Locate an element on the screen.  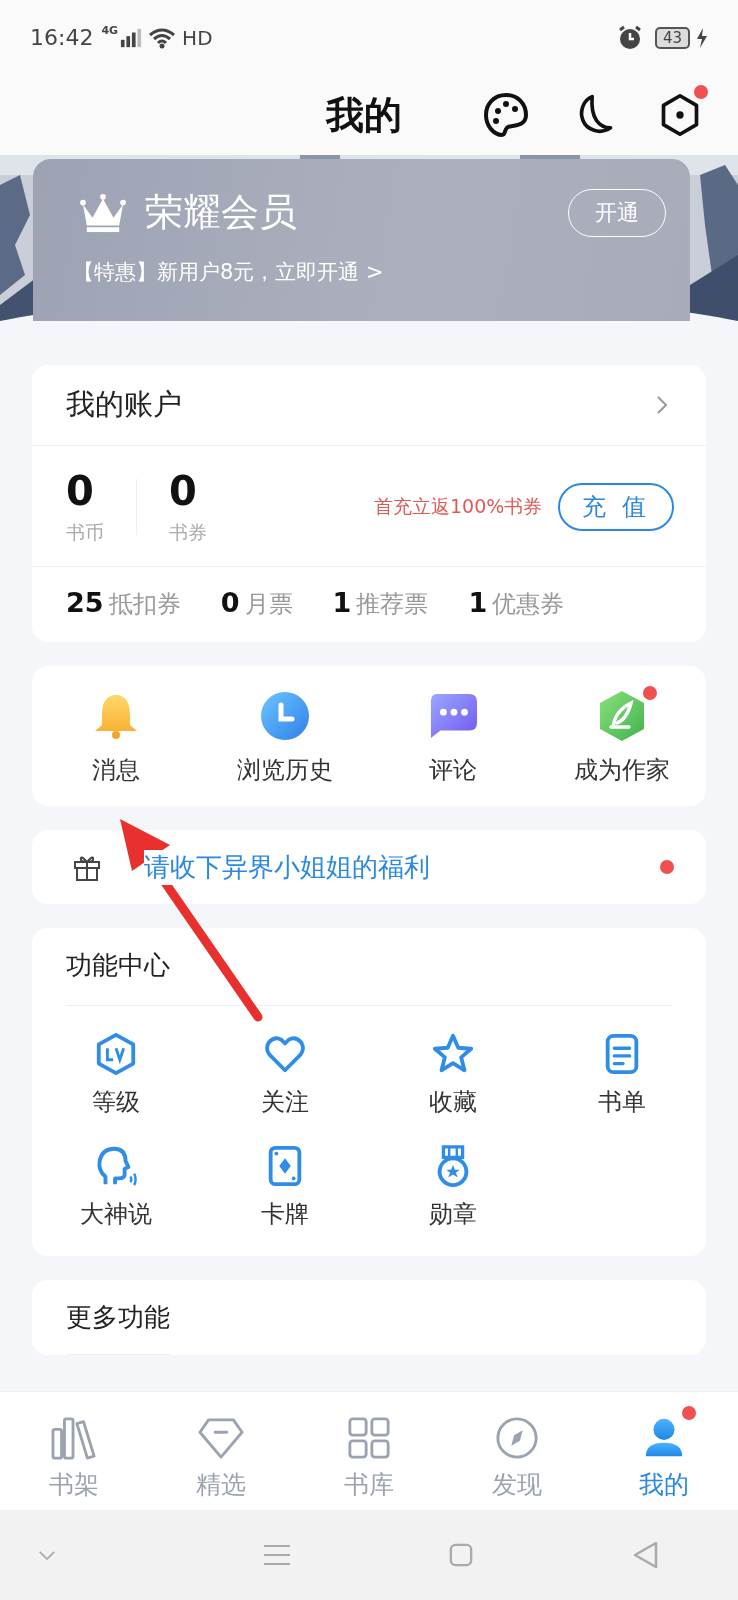
grid-icon is located at coordinates (369, 1437).